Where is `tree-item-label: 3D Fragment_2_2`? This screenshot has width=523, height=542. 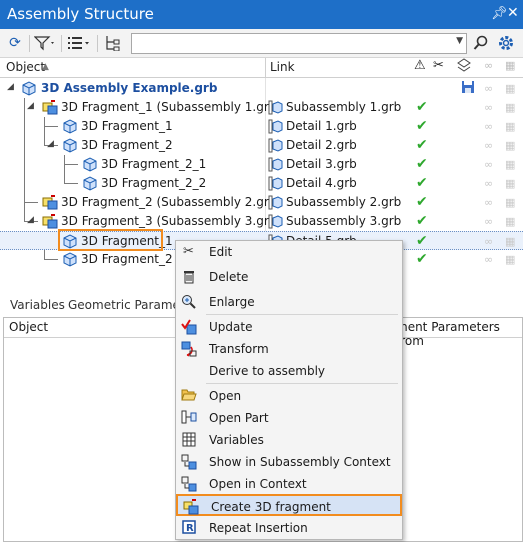
tree-item-label: 3D Fragment_2_2 is located at coordinates (154, 183).